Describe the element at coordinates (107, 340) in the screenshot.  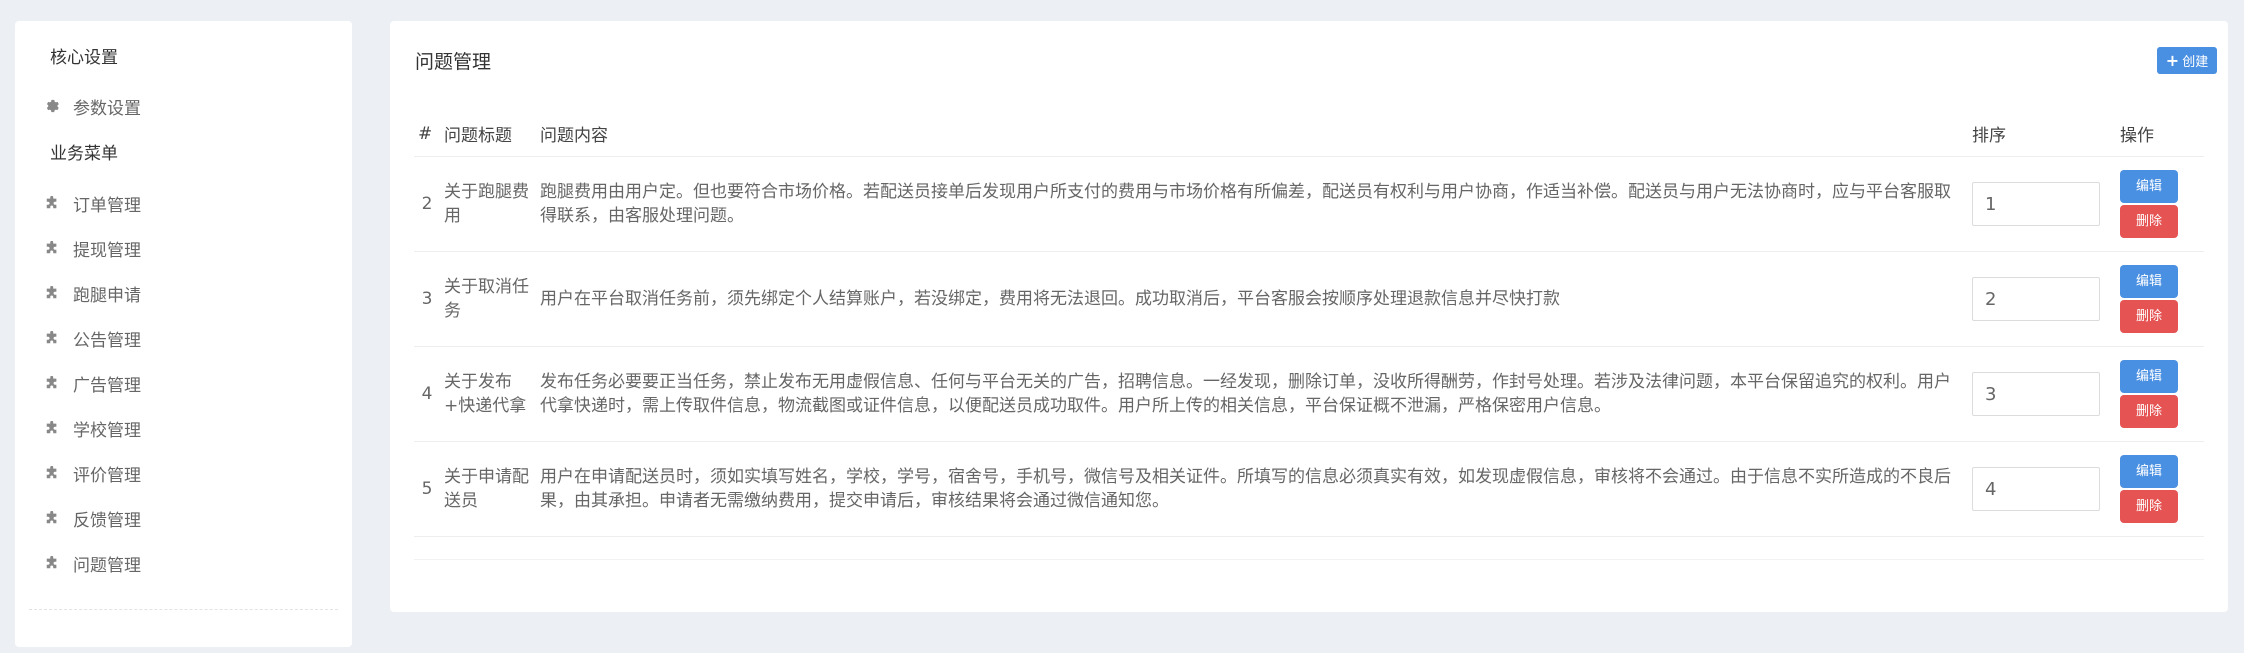
I see `sidebar-item-label: 公告管理` at that location.